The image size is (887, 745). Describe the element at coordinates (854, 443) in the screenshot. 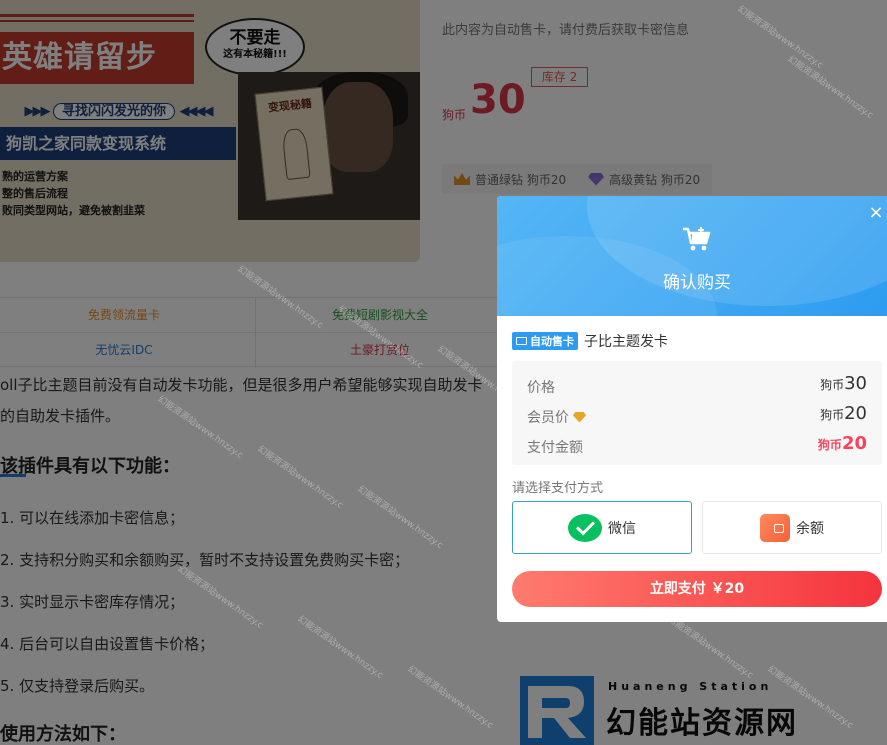

I see `pay-amount: 20` at that location.